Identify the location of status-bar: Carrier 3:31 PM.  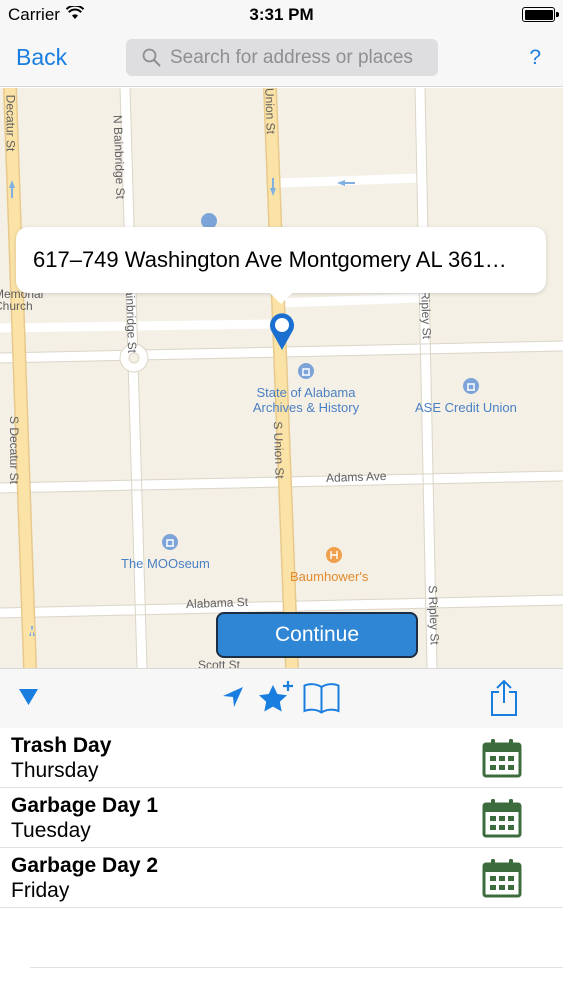
(281, 15).